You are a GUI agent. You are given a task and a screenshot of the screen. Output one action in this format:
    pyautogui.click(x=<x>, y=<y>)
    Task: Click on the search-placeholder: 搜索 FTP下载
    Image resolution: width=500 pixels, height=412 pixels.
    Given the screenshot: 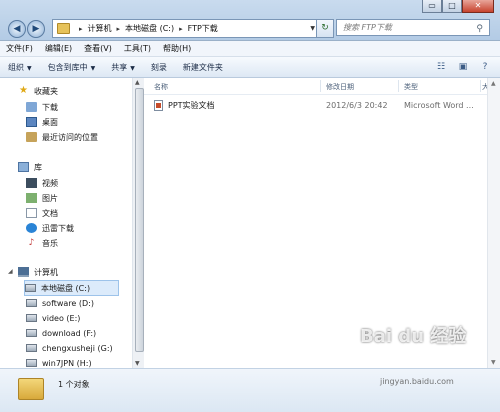 What is the action you would take?
    pyautogui.click(x=367, y=27)
    